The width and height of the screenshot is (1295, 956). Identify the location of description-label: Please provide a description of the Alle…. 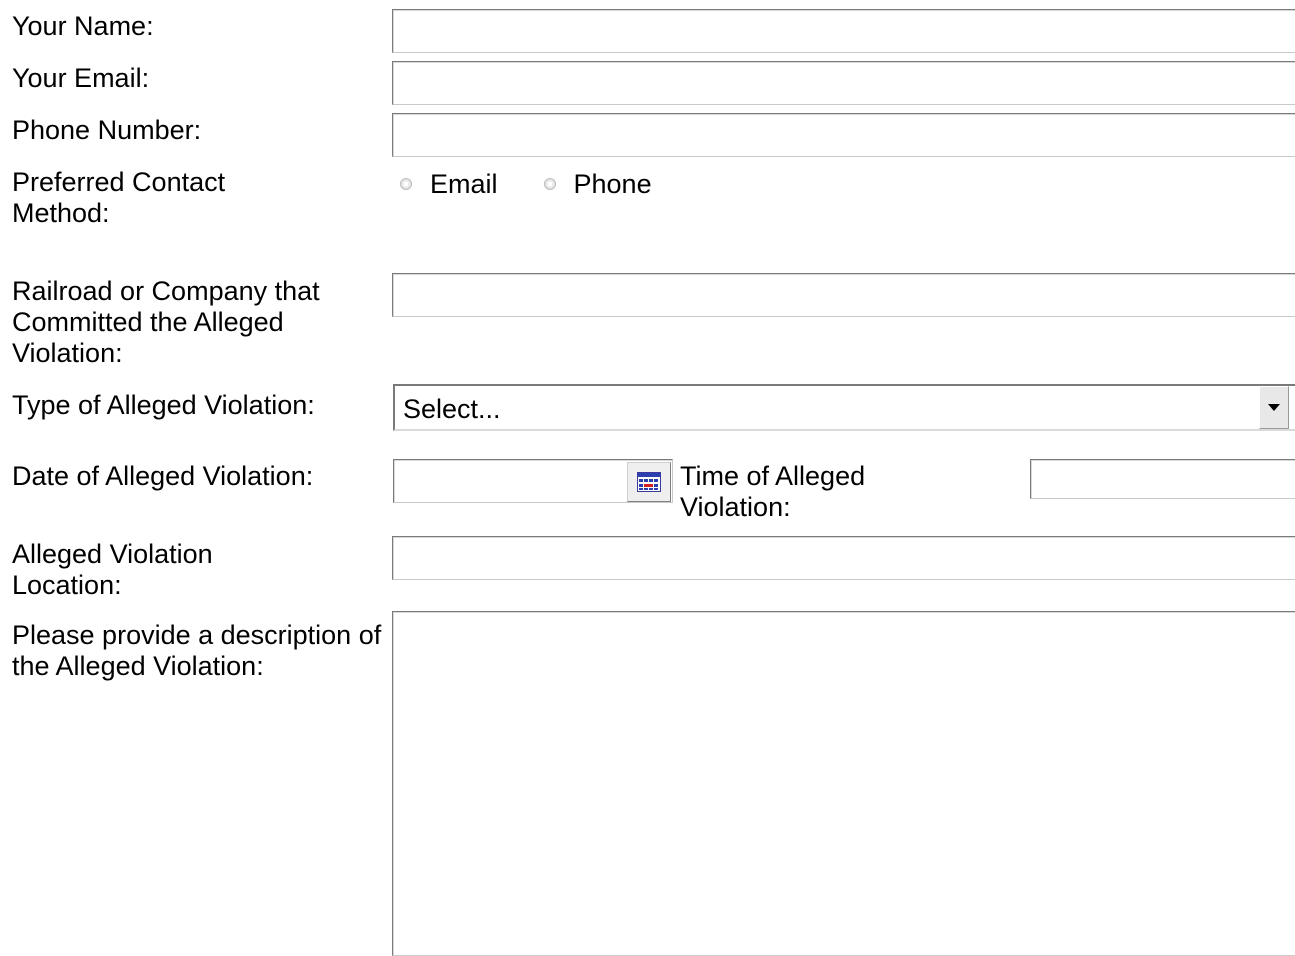
(197, 650).